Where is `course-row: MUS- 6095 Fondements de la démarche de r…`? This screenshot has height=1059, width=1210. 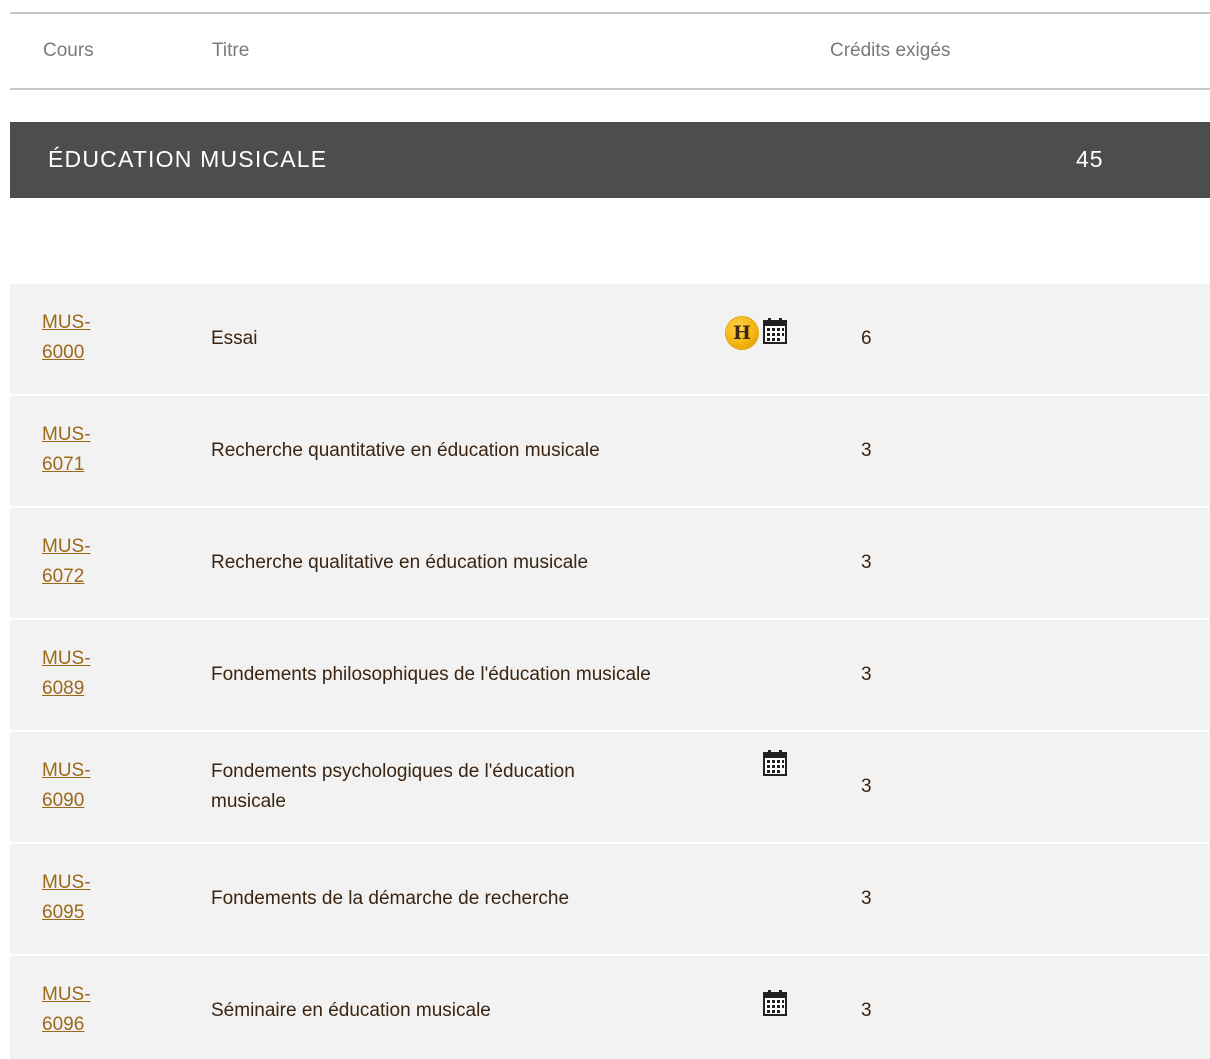
course-row: MUS- 6095 Fondements de la démarche de r… is located at coordinates (610, 900).